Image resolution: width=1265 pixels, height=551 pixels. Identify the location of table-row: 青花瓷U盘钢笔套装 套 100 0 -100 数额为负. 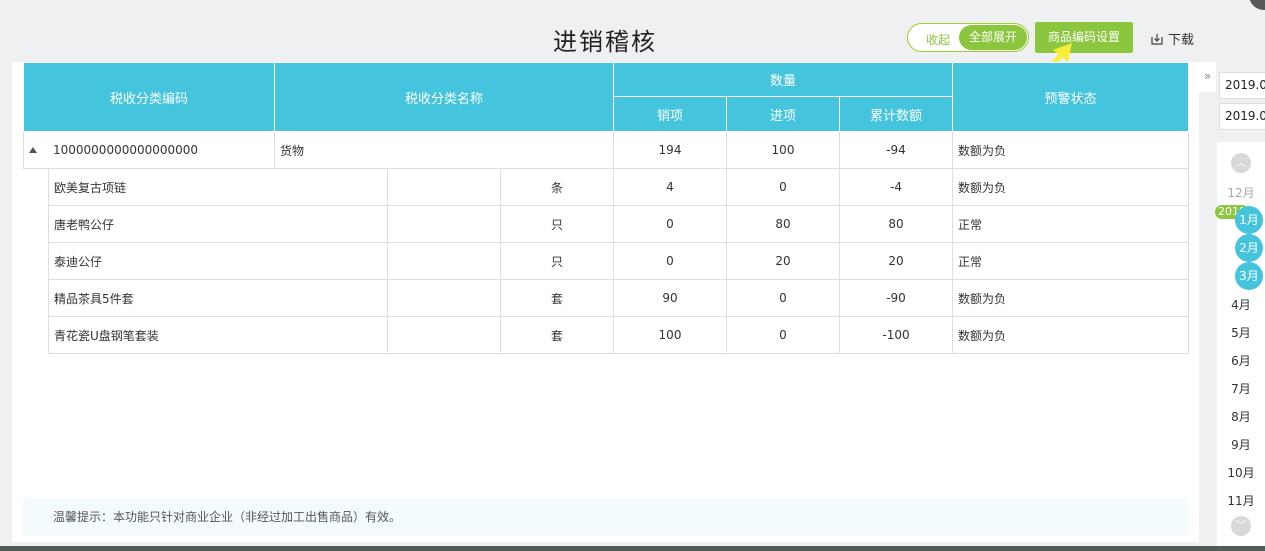
(606, 335).